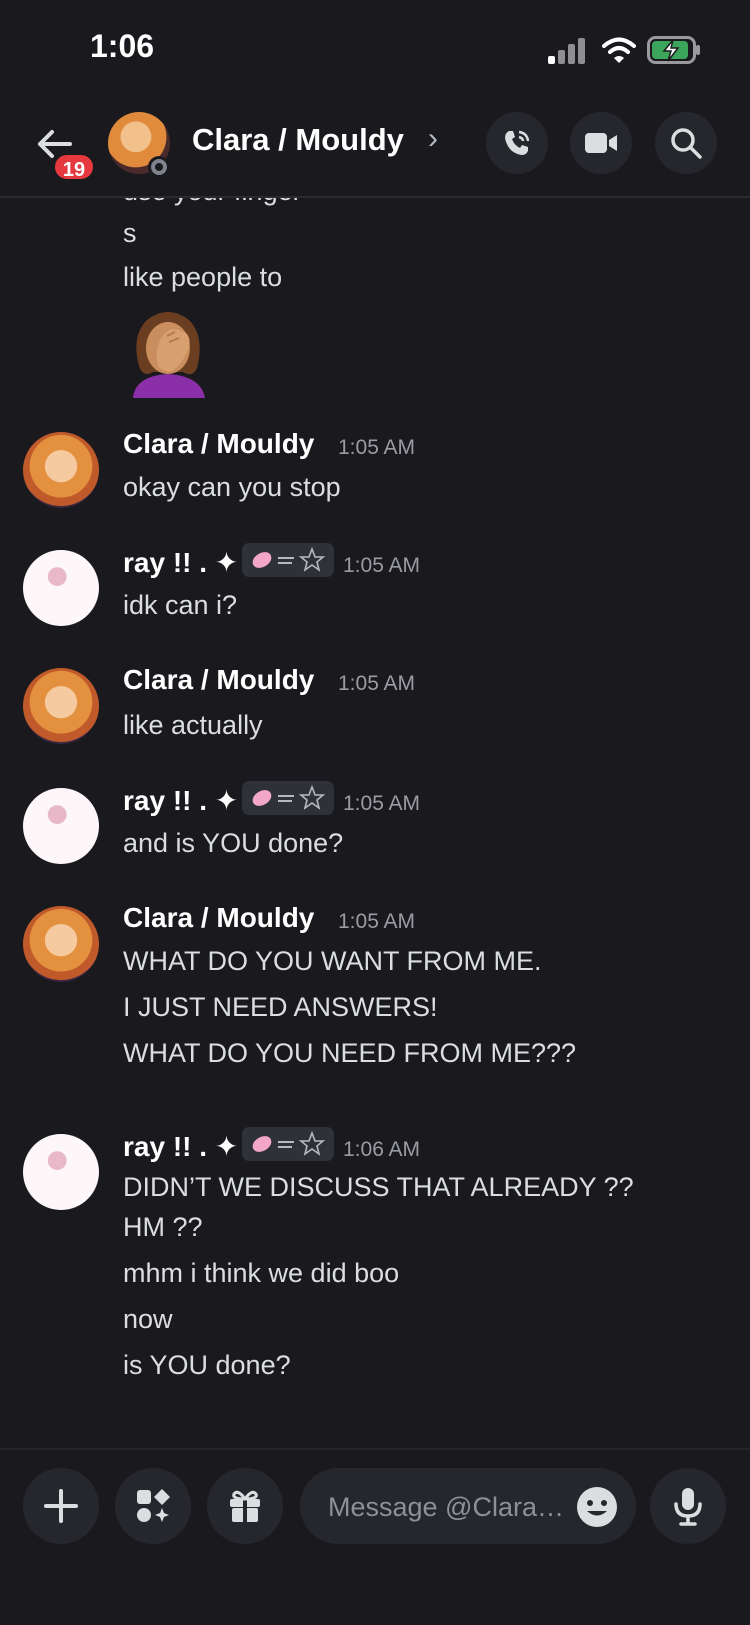 This screenshot has height=1625, width=750. I want to click on message-line: mhm i think we did boo, so click(261, 1273).